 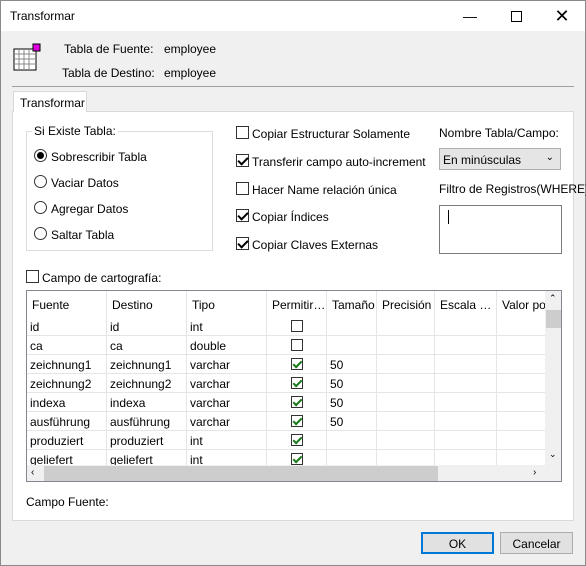 I want to click on scroll-thumb, so click(x=553, y=319).